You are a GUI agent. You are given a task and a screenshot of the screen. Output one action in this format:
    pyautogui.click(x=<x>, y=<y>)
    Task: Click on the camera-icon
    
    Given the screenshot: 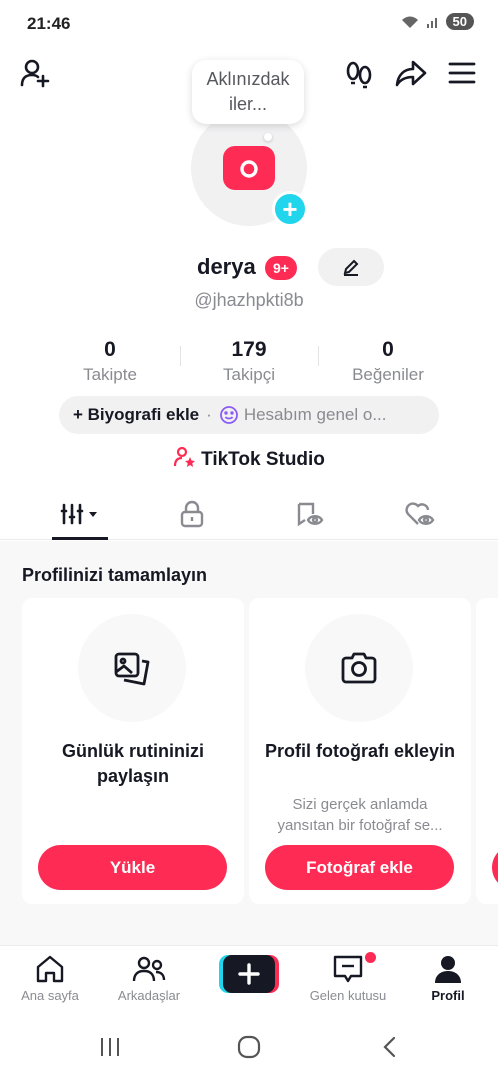 What is the action you would take?
    pyautogui.click(x=249, y=169)
    